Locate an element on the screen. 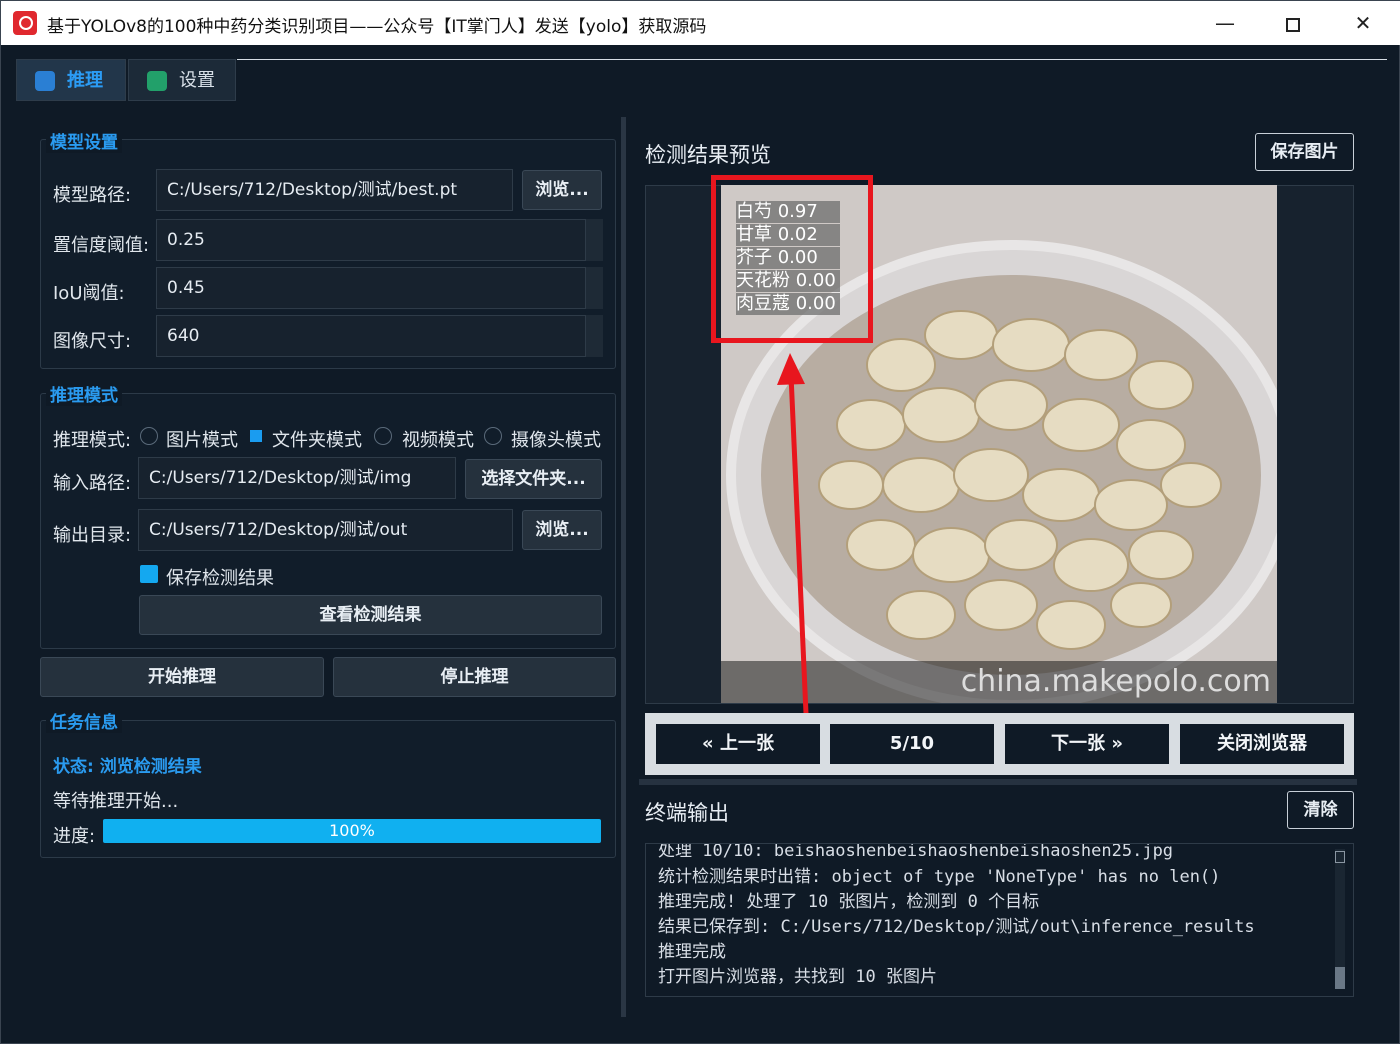 The image size is (1400, 1044). iou-threshold-label: IoU阈值: is located at coordinates (89, 293).